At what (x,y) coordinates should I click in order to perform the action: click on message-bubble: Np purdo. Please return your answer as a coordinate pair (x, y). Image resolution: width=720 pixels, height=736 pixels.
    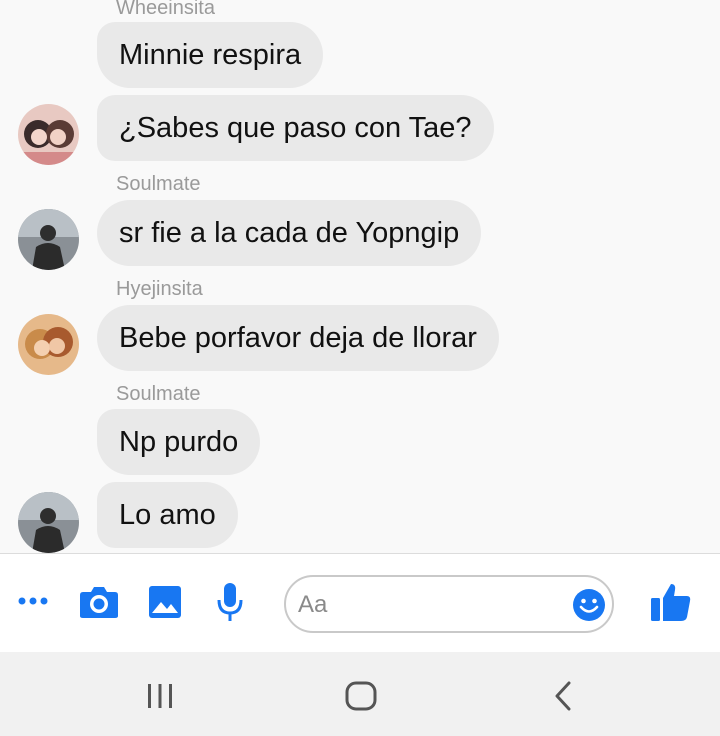
    Looking at the image, I should click on (179, 442).